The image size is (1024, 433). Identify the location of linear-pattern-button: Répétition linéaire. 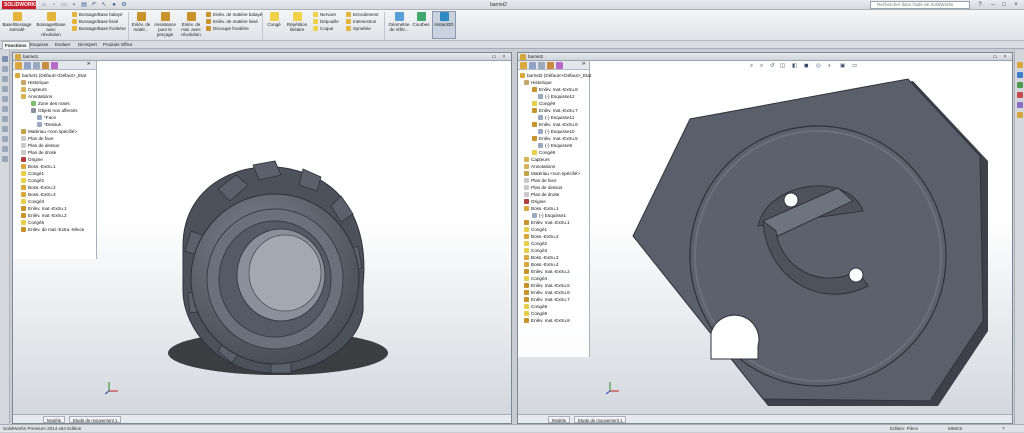
(297, 22).